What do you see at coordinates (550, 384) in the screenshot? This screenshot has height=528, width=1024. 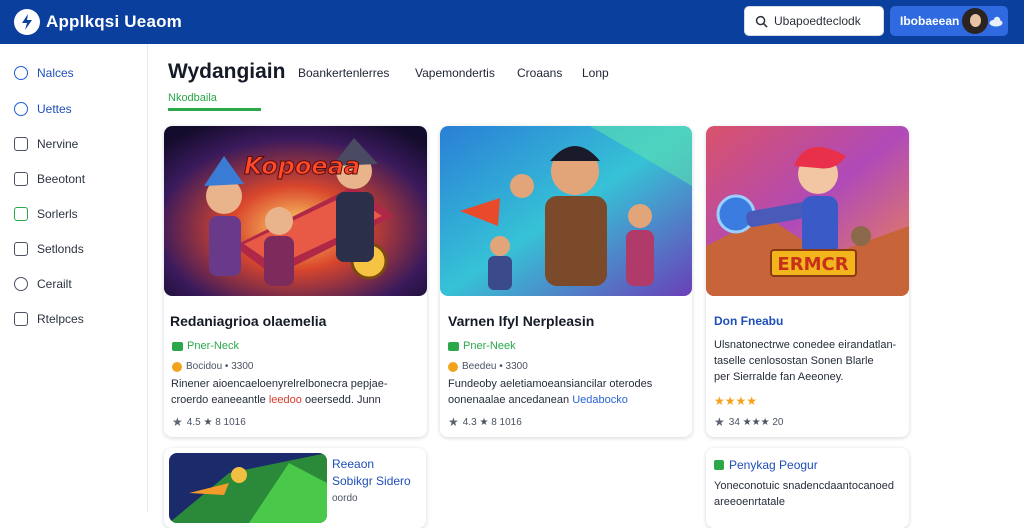 I see `description-line: Fundeoby aeletiamoeansiancilar oterodes` at bounding box center [550, 384].